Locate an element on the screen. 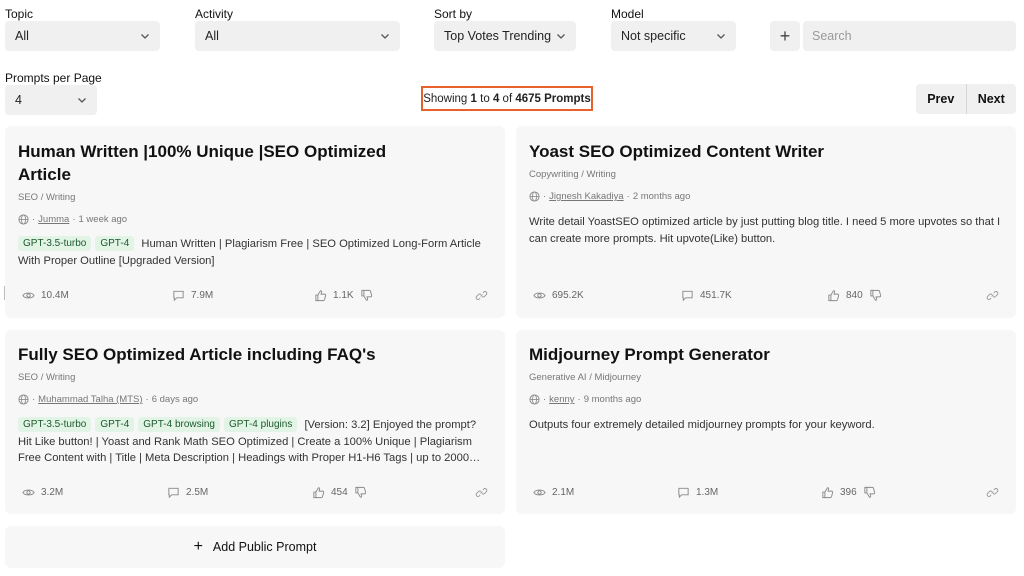 The height and width of the screenshot is (576, 1024). showing-prefix: Showing is located at coordinates (445, 98).